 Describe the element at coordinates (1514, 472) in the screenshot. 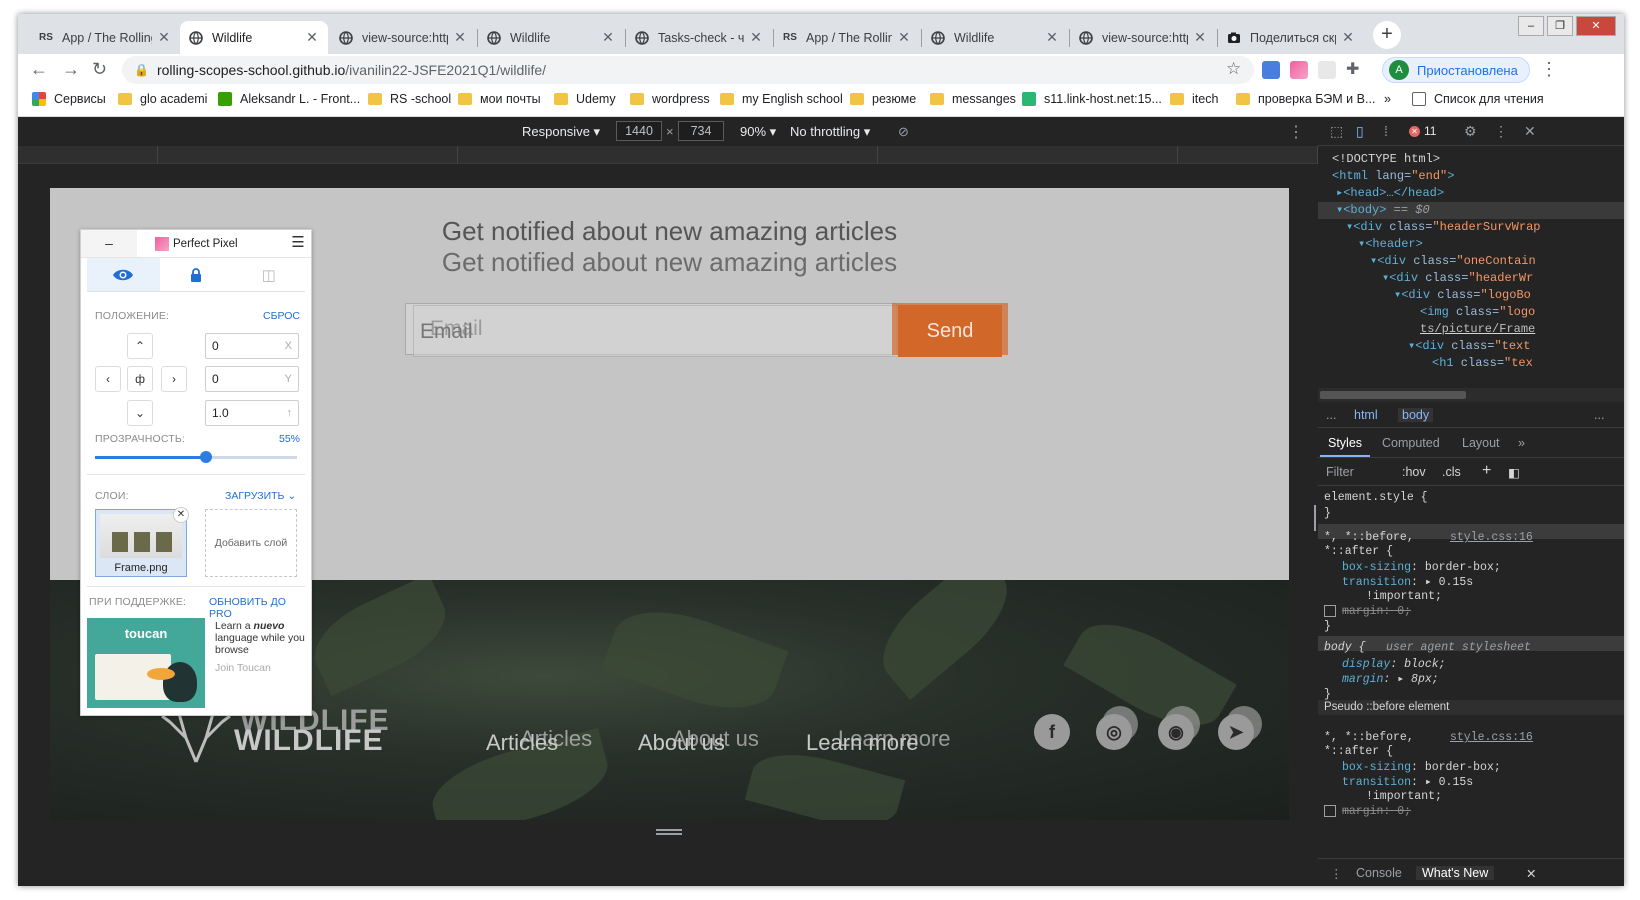

I see `toggle-sidebar-icon: ◧` at that location.